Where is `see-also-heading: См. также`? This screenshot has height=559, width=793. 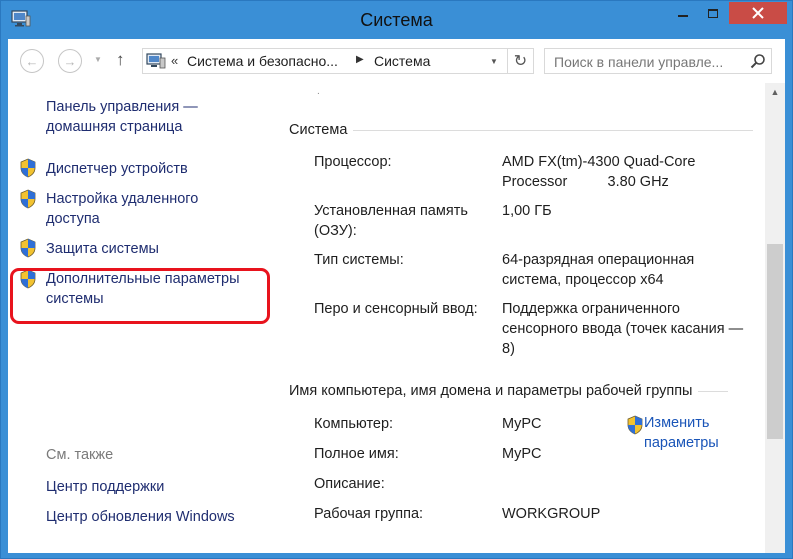
see-also-heading: См. также is located at coordinates (80, 455).